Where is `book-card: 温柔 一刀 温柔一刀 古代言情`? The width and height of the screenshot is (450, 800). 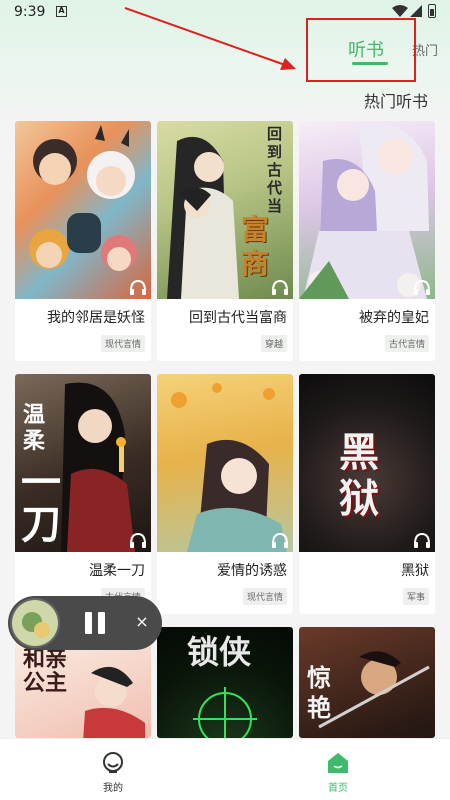 book-card: 温柔 一刀 温柔一刀 古代言情 is located at coordinates (83, 494).